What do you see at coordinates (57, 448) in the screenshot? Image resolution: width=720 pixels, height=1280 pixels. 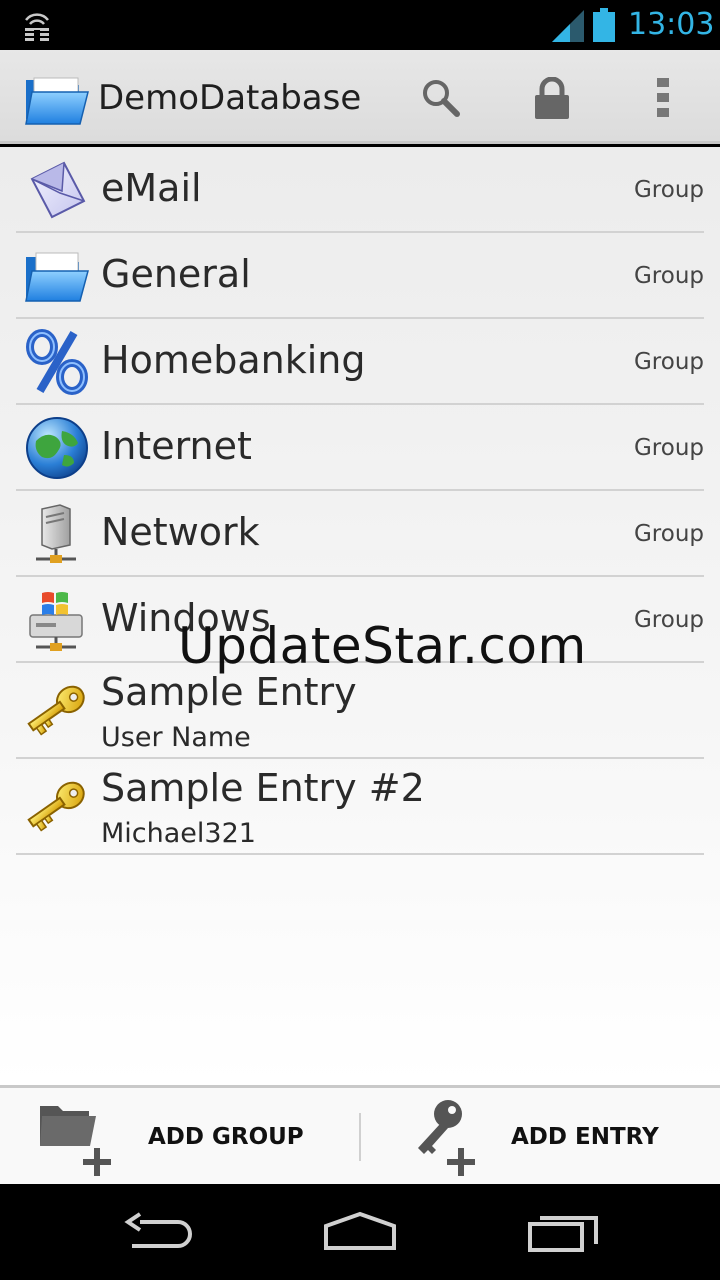 I see `globe-icon` at bounding box center [57, 448].